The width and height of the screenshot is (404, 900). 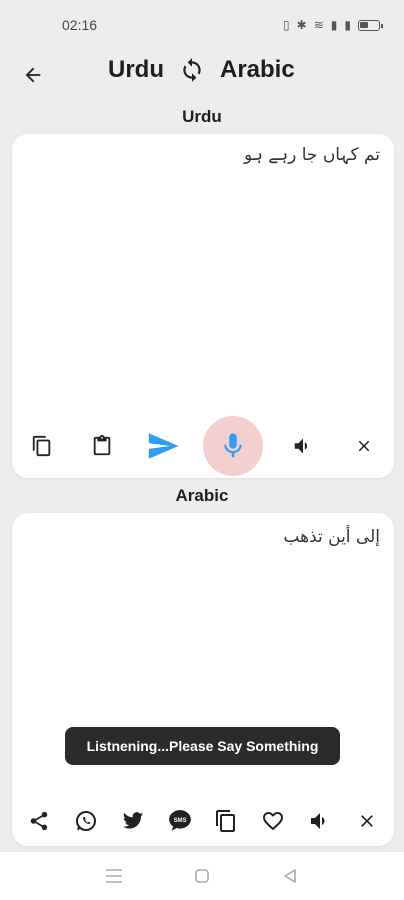 I want to click on status-bar: 02:16 ▯ ✱ ≋ ▮ ▮, so click(x=202, y=25).